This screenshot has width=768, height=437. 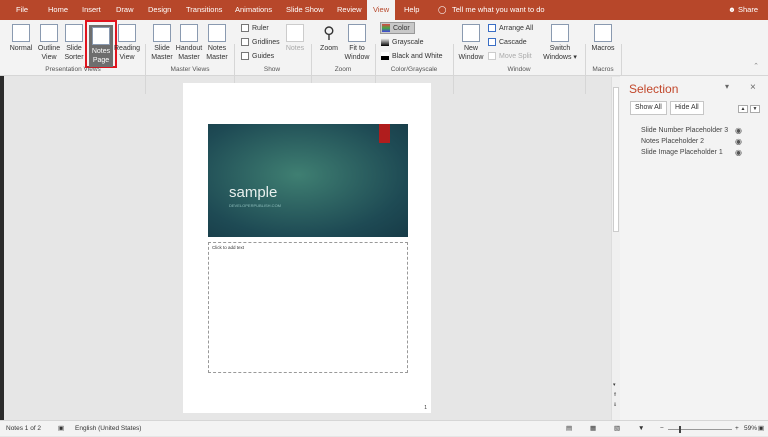 I want to click on tab-file: File, so click(x=22, y=10).